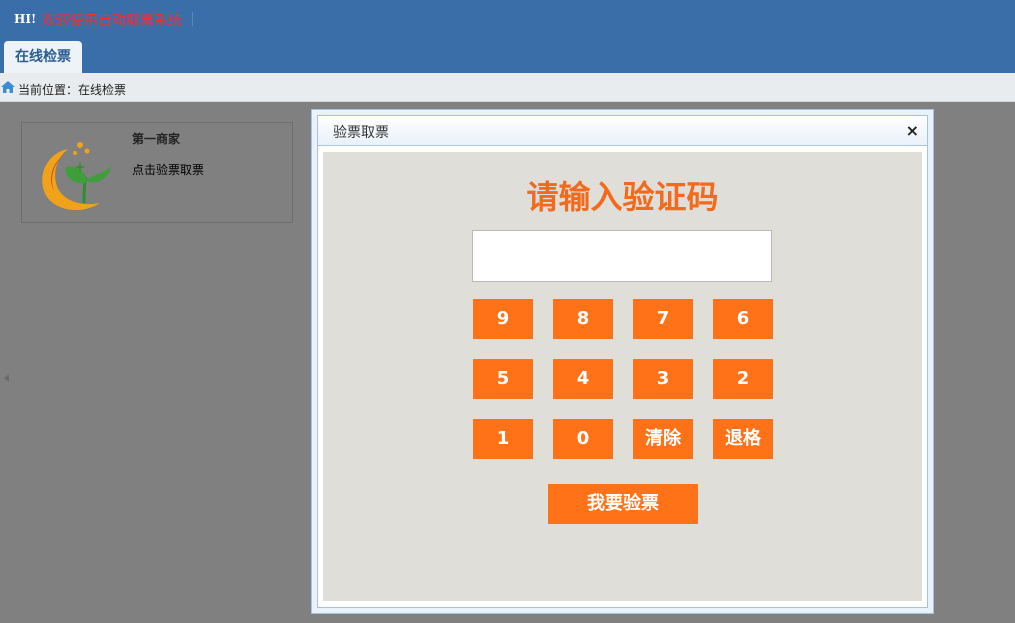 The width and height of the screenshot is (1015, 623). Describe the element at coordinates (663, 379) in the screenshot. I see `key-3: 3` at that location.